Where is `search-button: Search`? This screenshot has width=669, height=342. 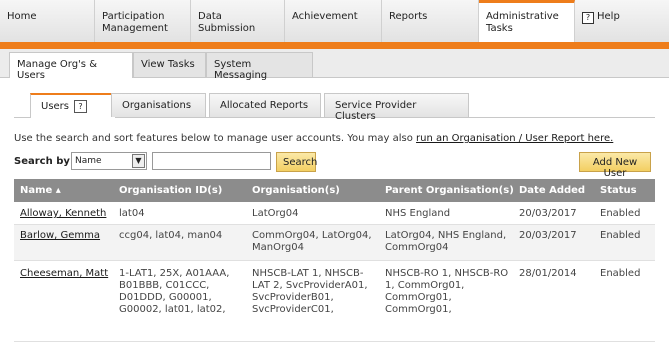
search-button: Search is located at coordinates (296, 162).